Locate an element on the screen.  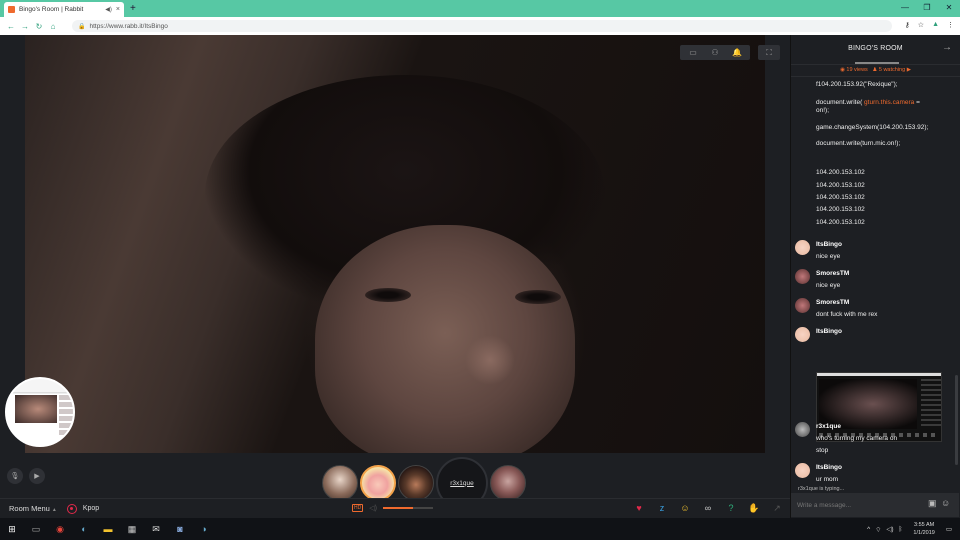
attachment-chatlog is located at coordinates (931, 404).